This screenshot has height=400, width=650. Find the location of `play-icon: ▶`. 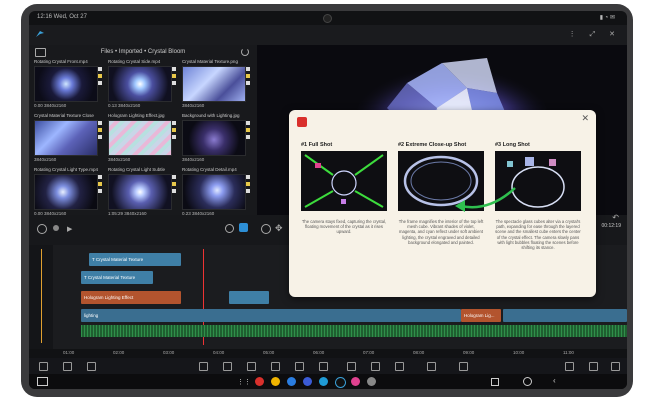

play-icon: ▶ is located at coordinates (69, 229).